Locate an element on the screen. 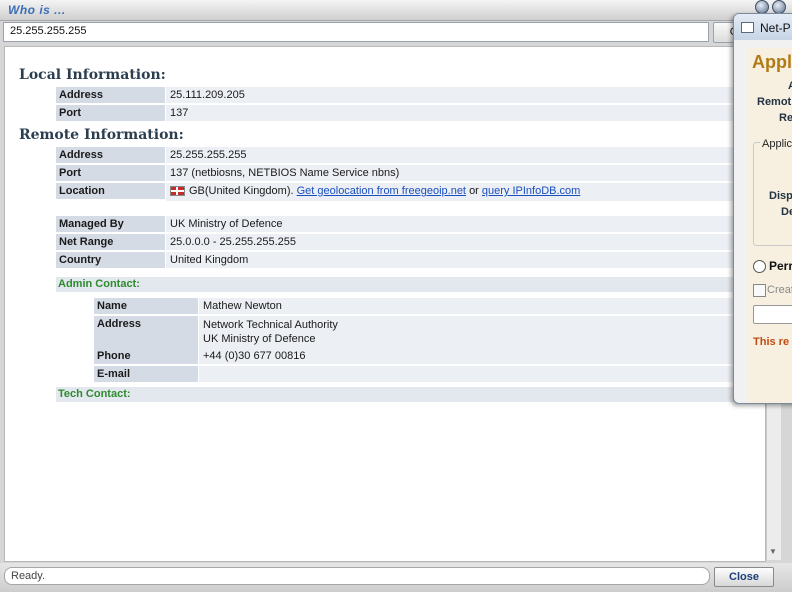 This screenshot has width=792, height=592. remote-info-title: Remote Information: is located at coordinates (101, 135).